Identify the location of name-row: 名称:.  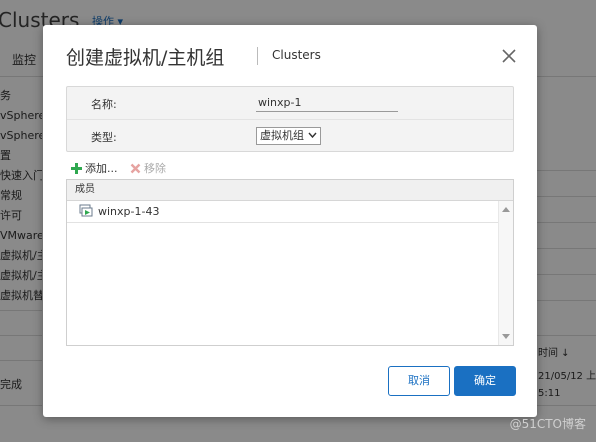
(290, 103).